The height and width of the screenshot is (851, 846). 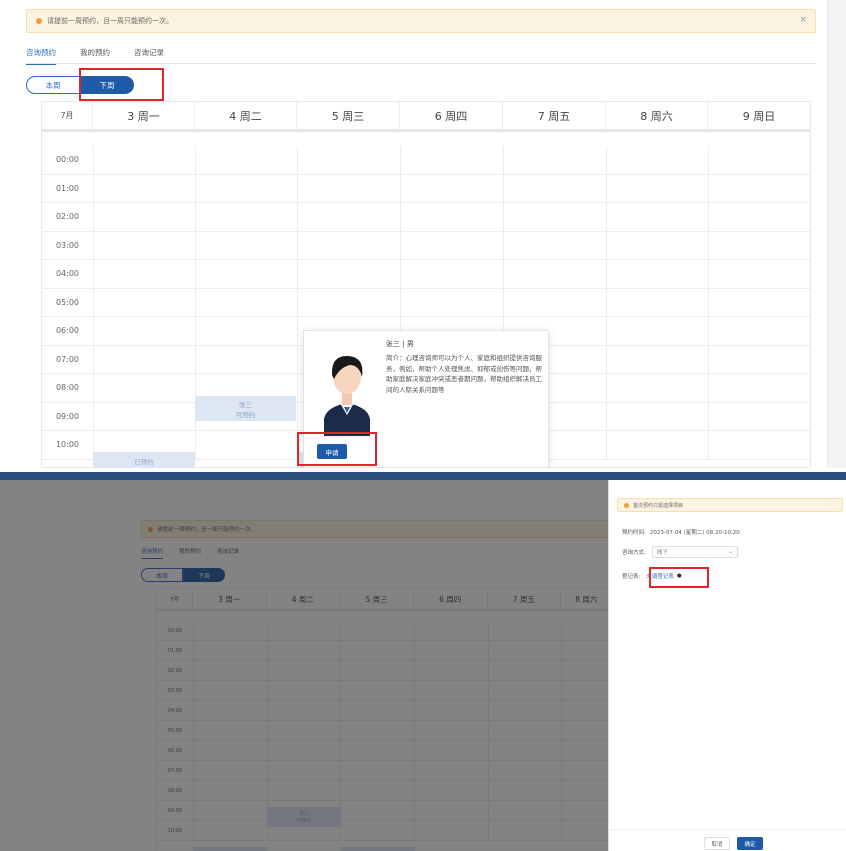 I want to click on counselor-name: 张三 | 男, so click(x=400, y=344).